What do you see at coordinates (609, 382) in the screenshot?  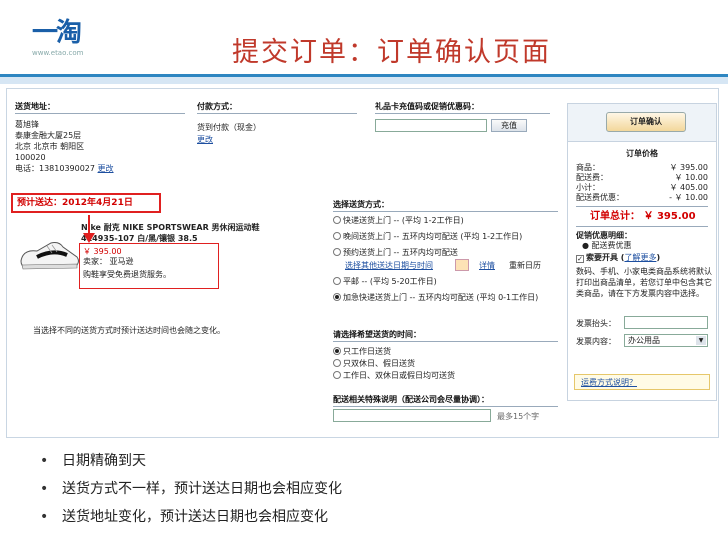 I see `shipping-tip-link: 运费方式说明？` at bounding box center [609, 382].